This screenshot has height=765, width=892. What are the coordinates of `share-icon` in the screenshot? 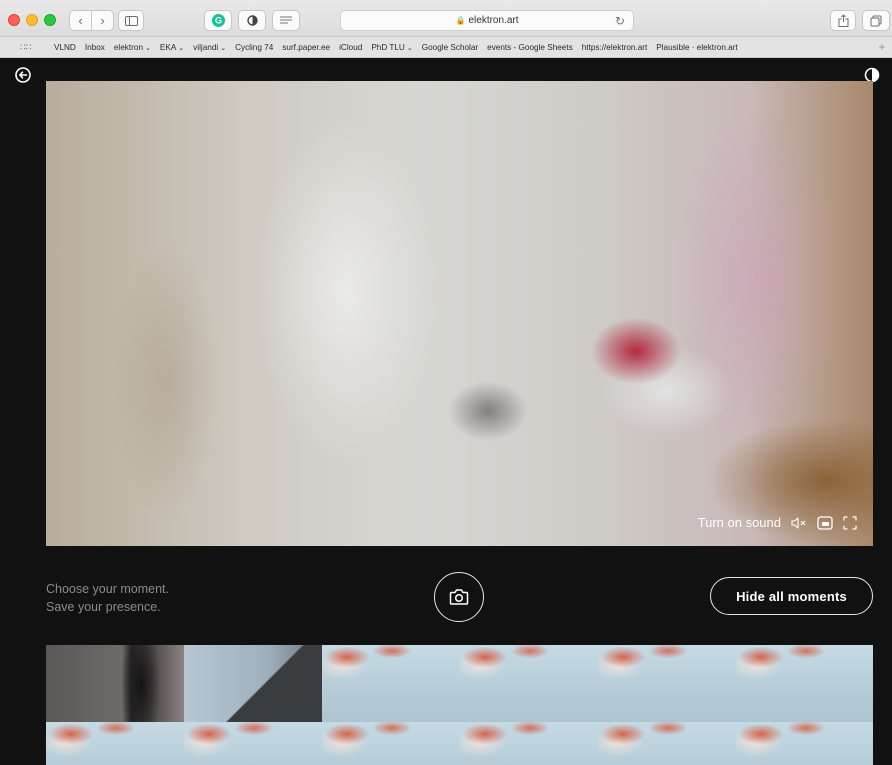 It's located at (843, 20).